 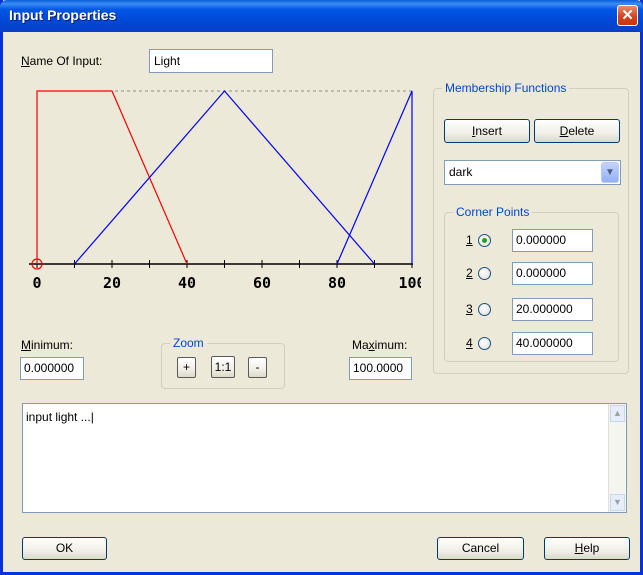 What do you see at coordinates (186, 367) in the screenshot?
I see `zoom-in-button: +` at bounding box center [186, 367].